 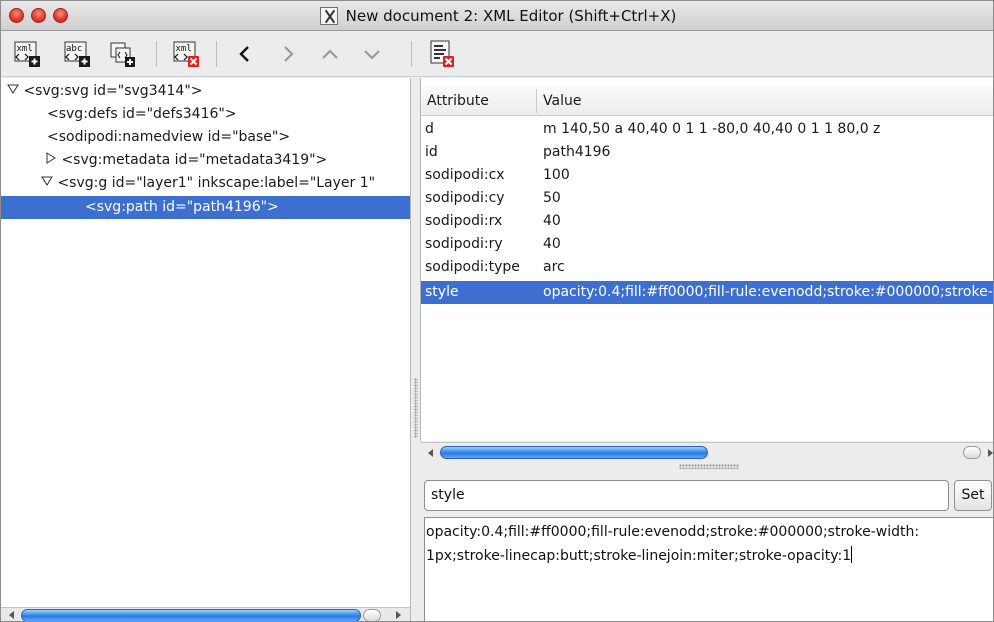 I want to click on new-text-node-icon: abc, so click(x=77, y=54).